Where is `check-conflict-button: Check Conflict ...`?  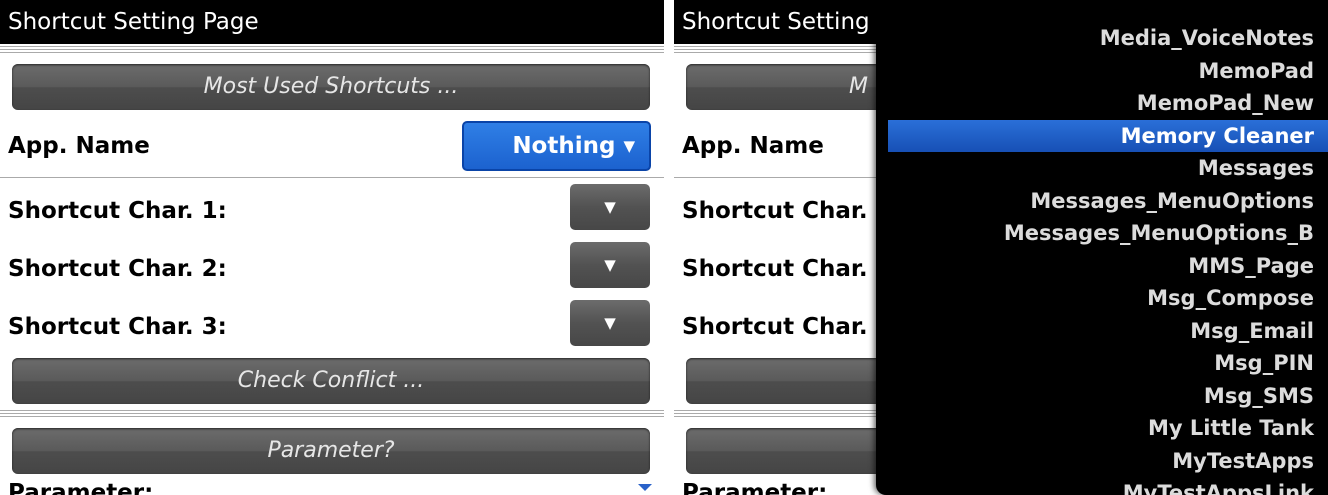
check-conflict-button: Check Conflict ... is located at coordinates (331, 381).